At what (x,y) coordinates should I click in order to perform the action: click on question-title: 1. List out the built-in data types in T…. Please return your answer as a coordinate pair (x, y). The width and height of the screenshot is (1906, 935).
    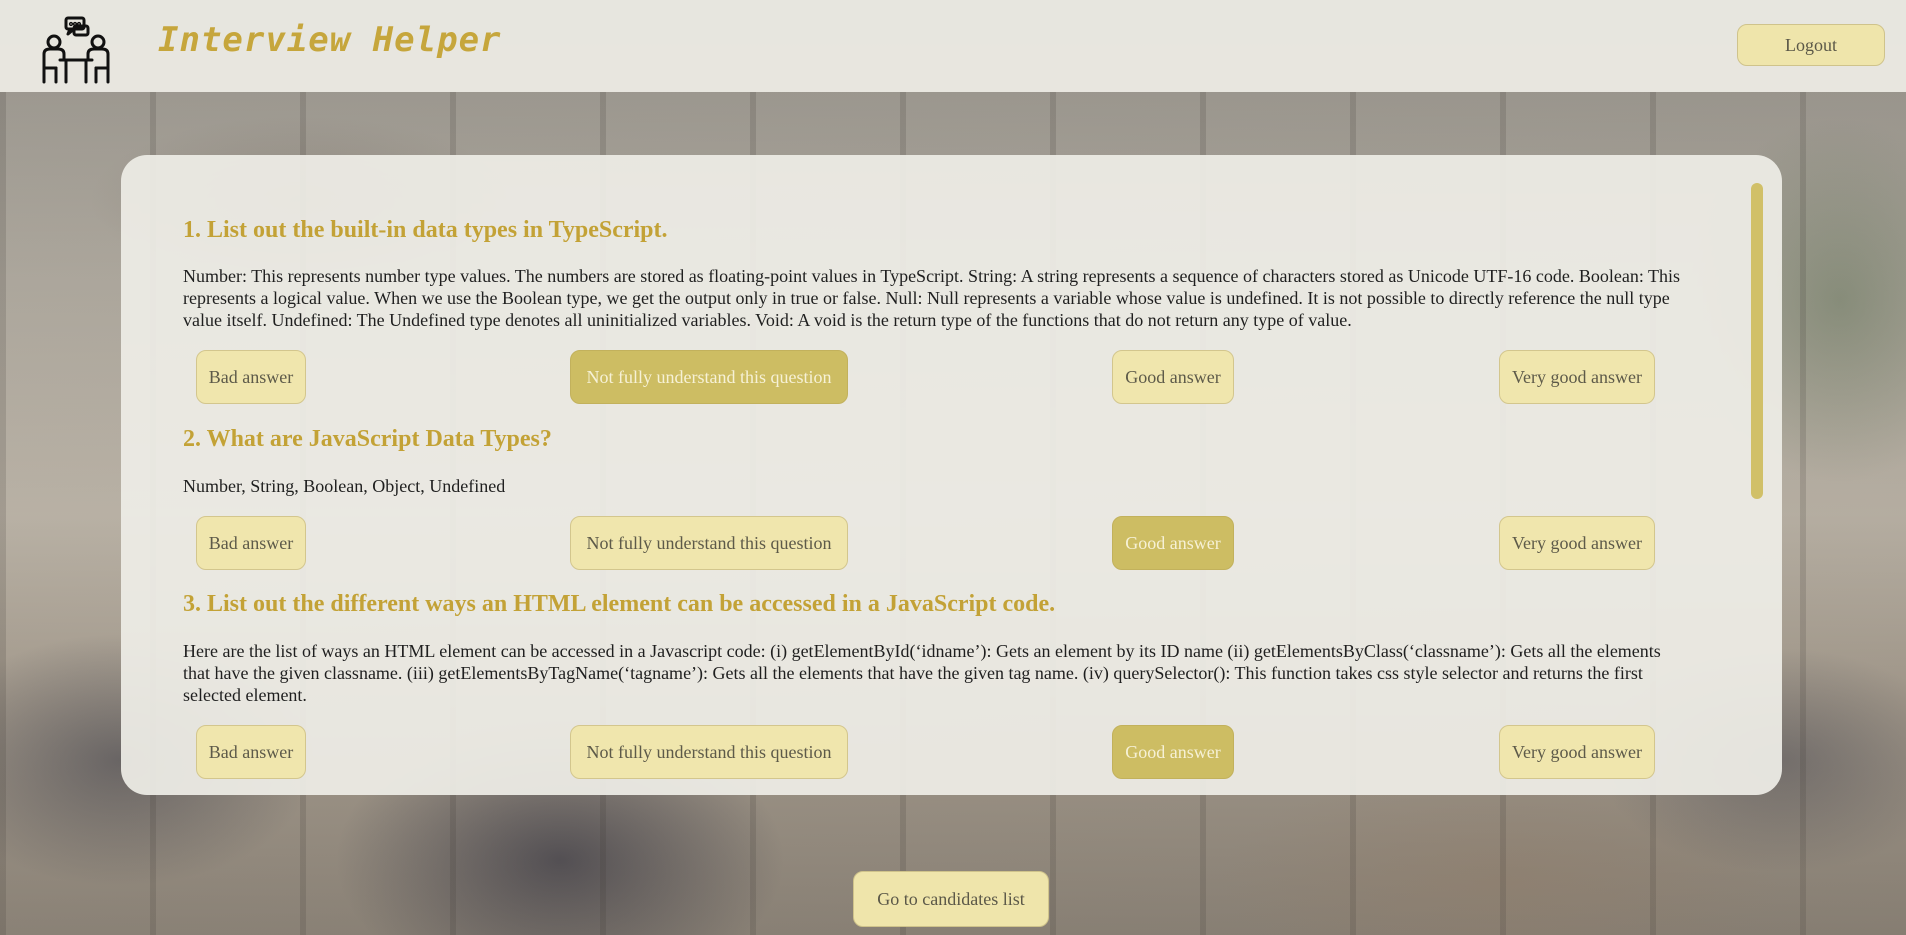
    Looking at the image, I should click on (425, 230).